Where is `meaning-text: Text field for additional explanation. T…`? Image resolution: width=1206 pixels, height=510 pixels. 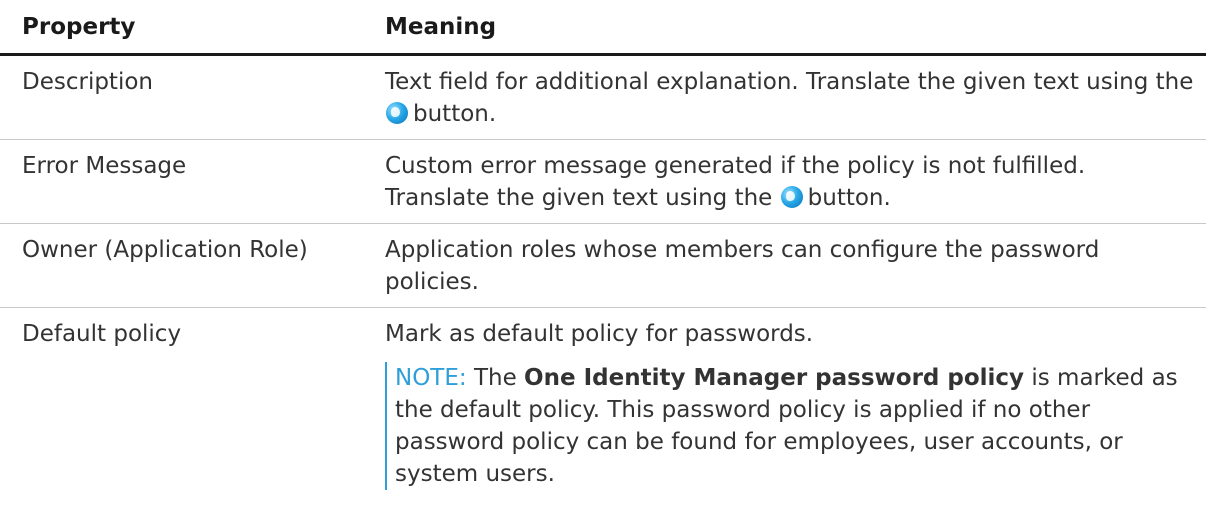 meaning-text: Text field for additional explanation. T… is located at coordinates (789, 82).